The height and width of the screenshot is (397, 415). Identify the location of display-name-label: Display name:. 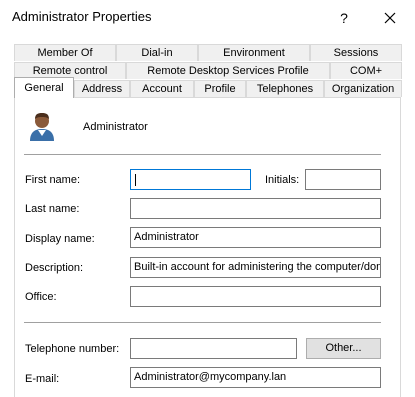
(60, 239).